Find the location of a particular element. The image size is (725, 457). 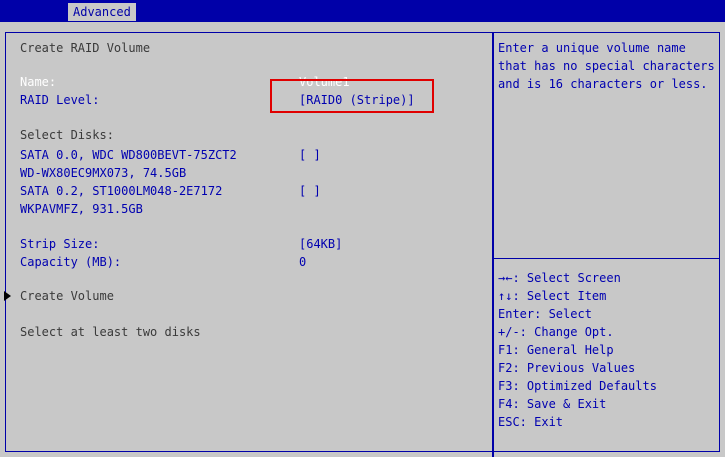

key-hint-f2: F2: Previous Values is located at coordinates (567, 368).